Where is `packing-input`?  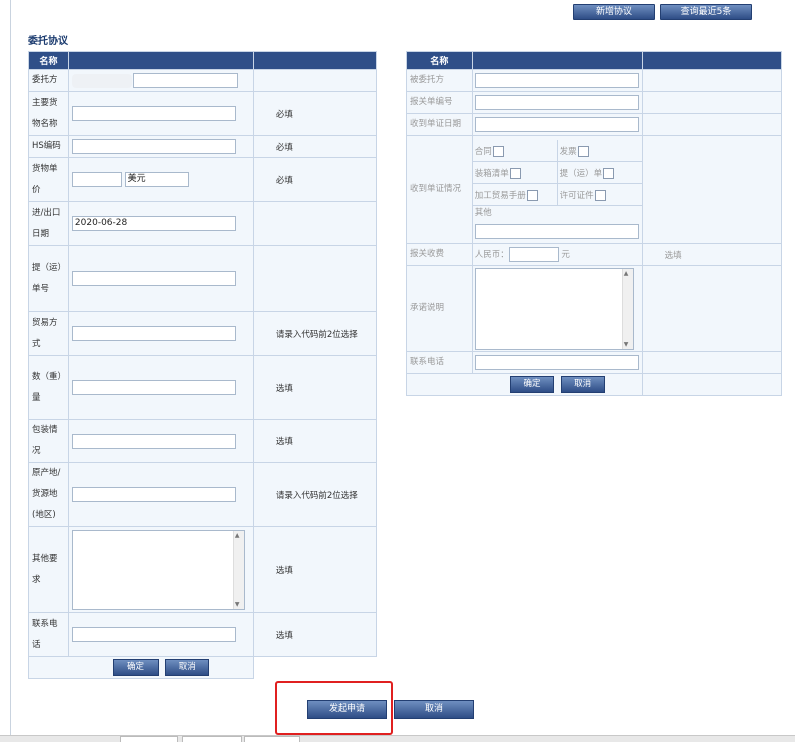
packing-input is located at coordinates (153, 441).